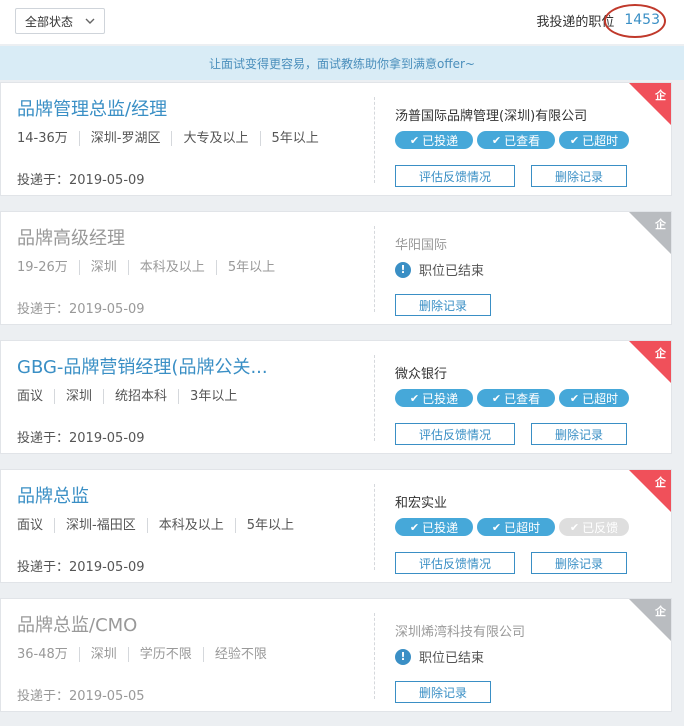 Image resolution: width=684 pixels, height=726 pixels. Describe the element at coordinates (491, 114) in the screenshot. I see `company-name: 汤普国际品牌管理(深圳)有限公司` at that location.